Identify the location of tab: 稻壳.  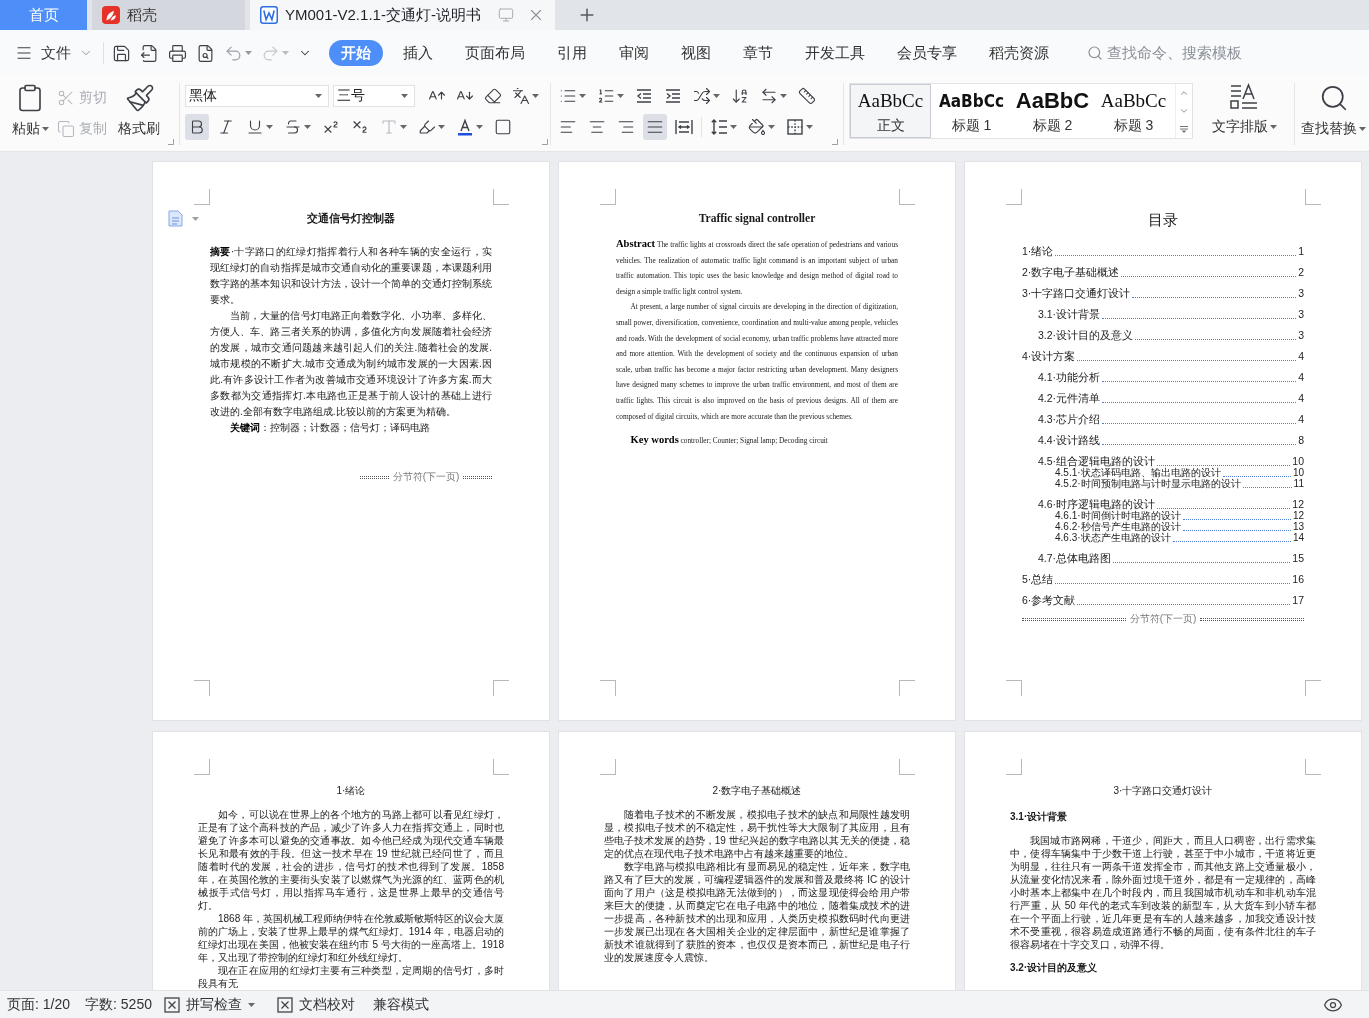
(168, 15).